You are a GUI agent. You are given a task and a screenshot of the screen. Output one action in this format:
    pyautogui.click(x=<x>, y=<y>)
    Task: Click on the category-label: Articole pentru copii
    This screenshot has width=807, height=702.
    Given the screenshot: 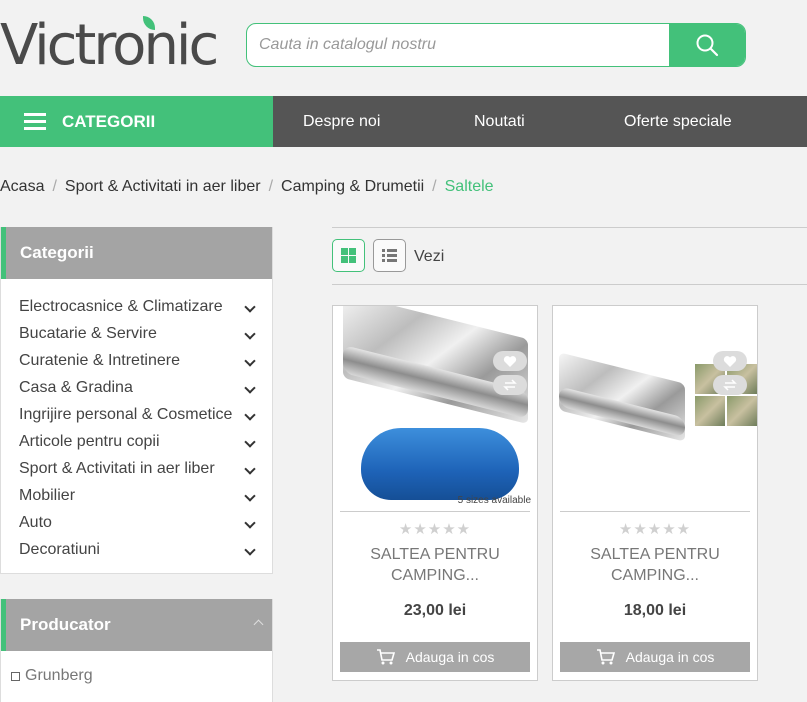 What is the action you would take?
    pyautogui.click(x=89, y=441)
    